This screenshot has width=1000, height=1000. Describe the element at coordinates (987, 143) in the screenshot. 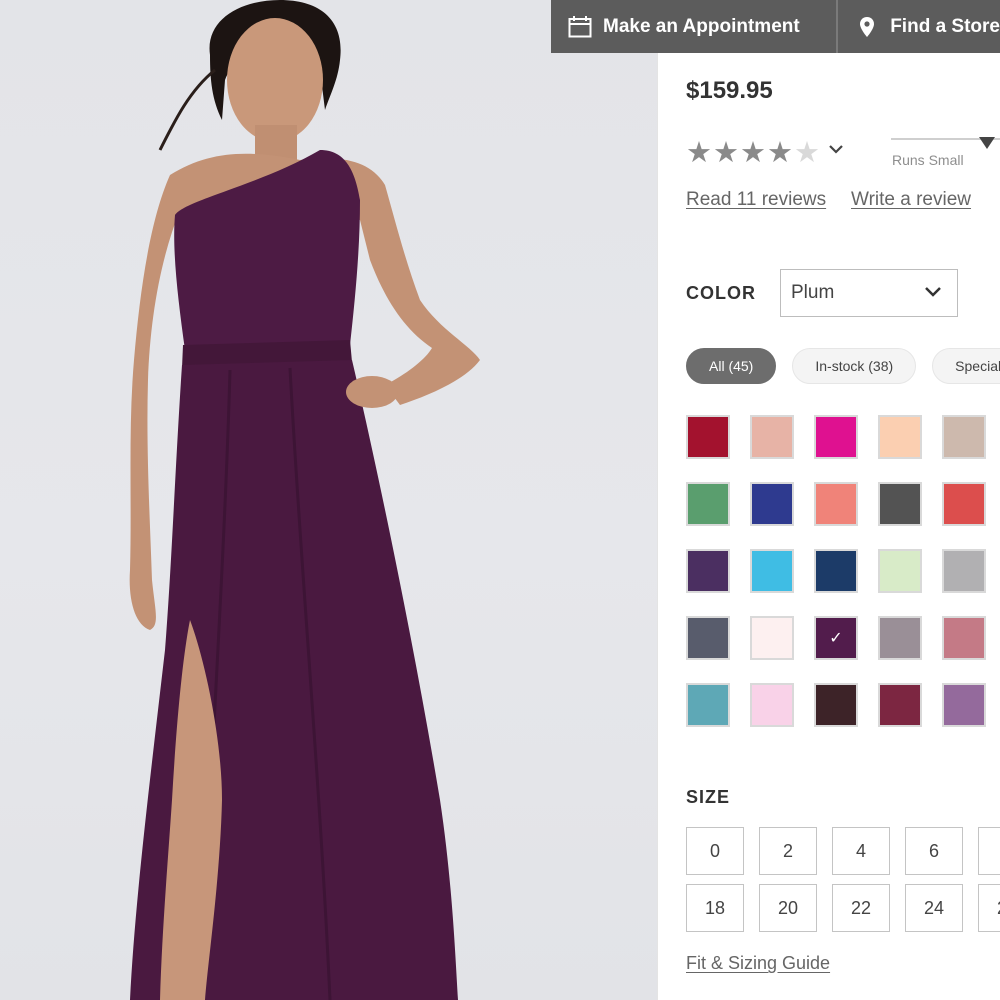

I see `fit-scale-indicator` at that location.